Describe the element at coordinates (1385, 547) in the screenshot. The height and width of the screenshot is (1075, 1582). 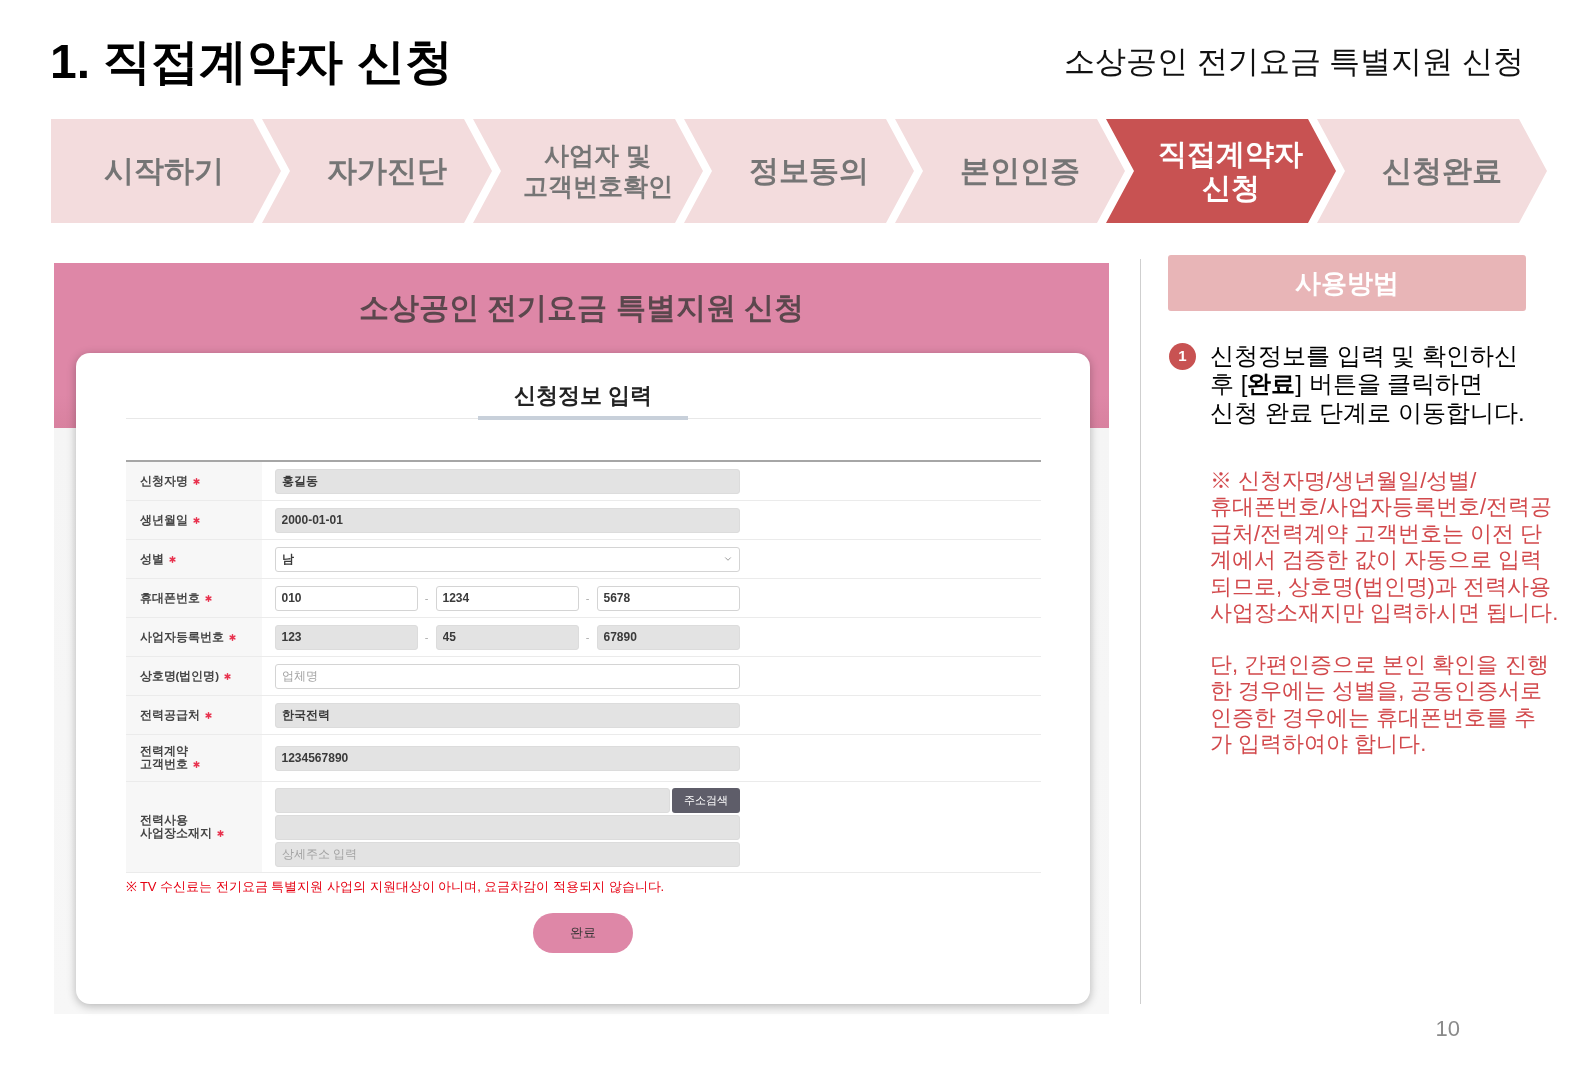
I see `note-text: ※ 신청자명/생년월일/성별/ 휴대폰번호/사업자등록번호/전력공 급처/전력계약 고객번호는 이전 단 계에서 검증한 값이 자동으로 입력 되므로, 상호명(법인명)과 전력사용 사업장소재지만 입력하시면 됩니다.` at that location.